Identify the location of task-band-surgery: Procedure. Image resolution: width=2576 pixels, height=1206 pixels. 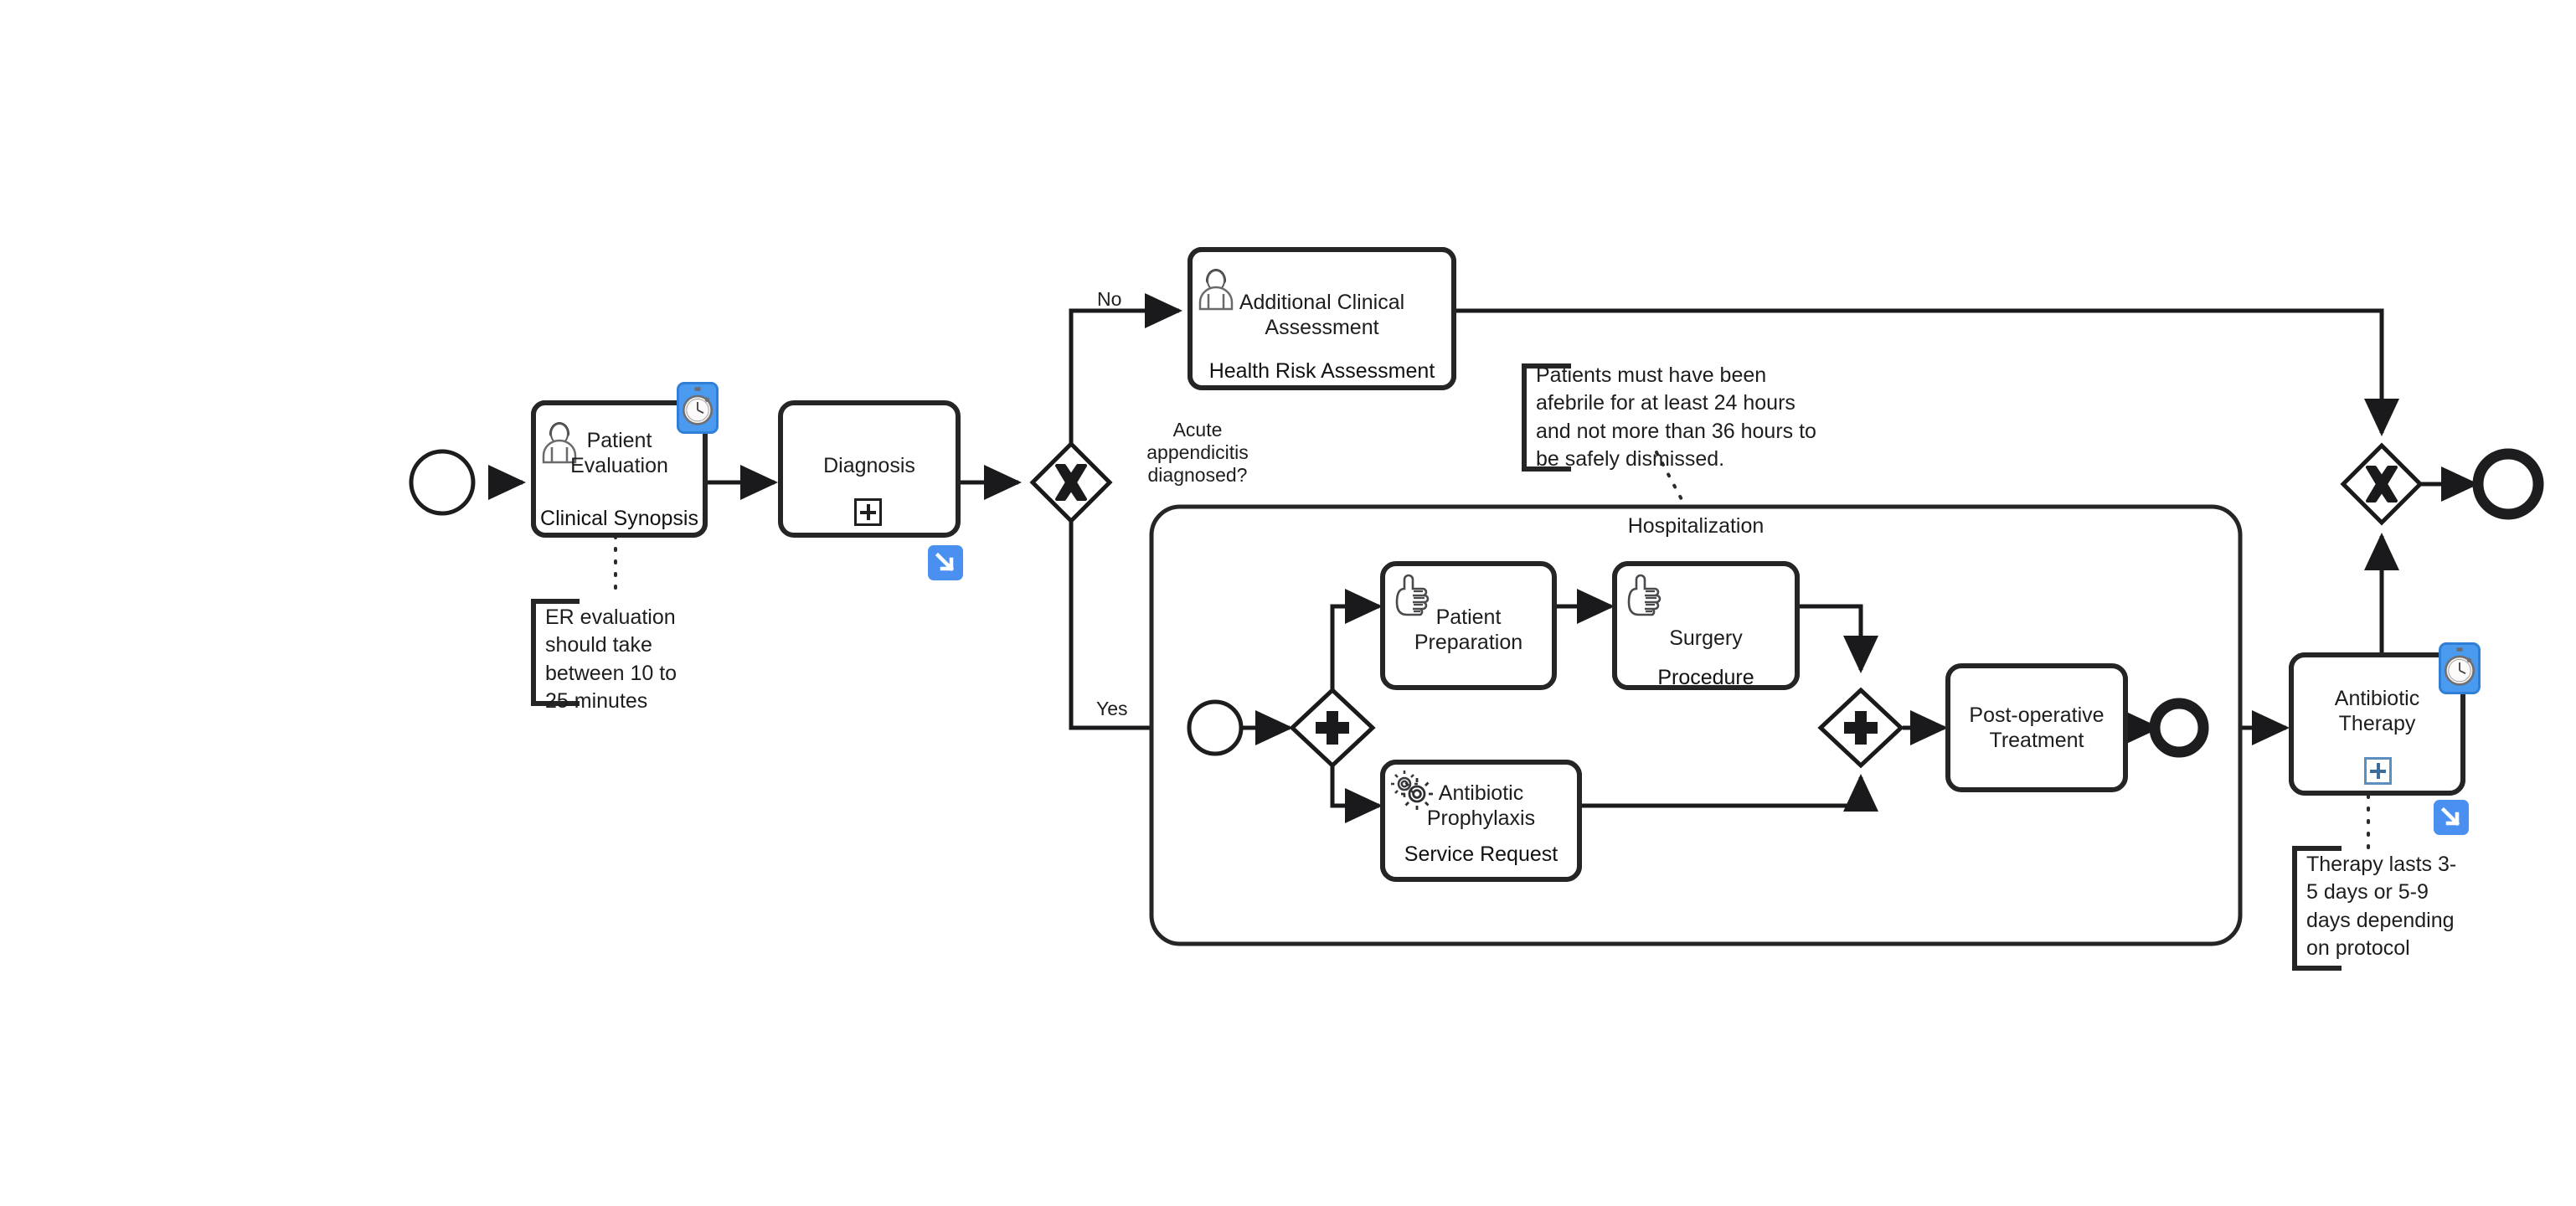
(1705, 677).